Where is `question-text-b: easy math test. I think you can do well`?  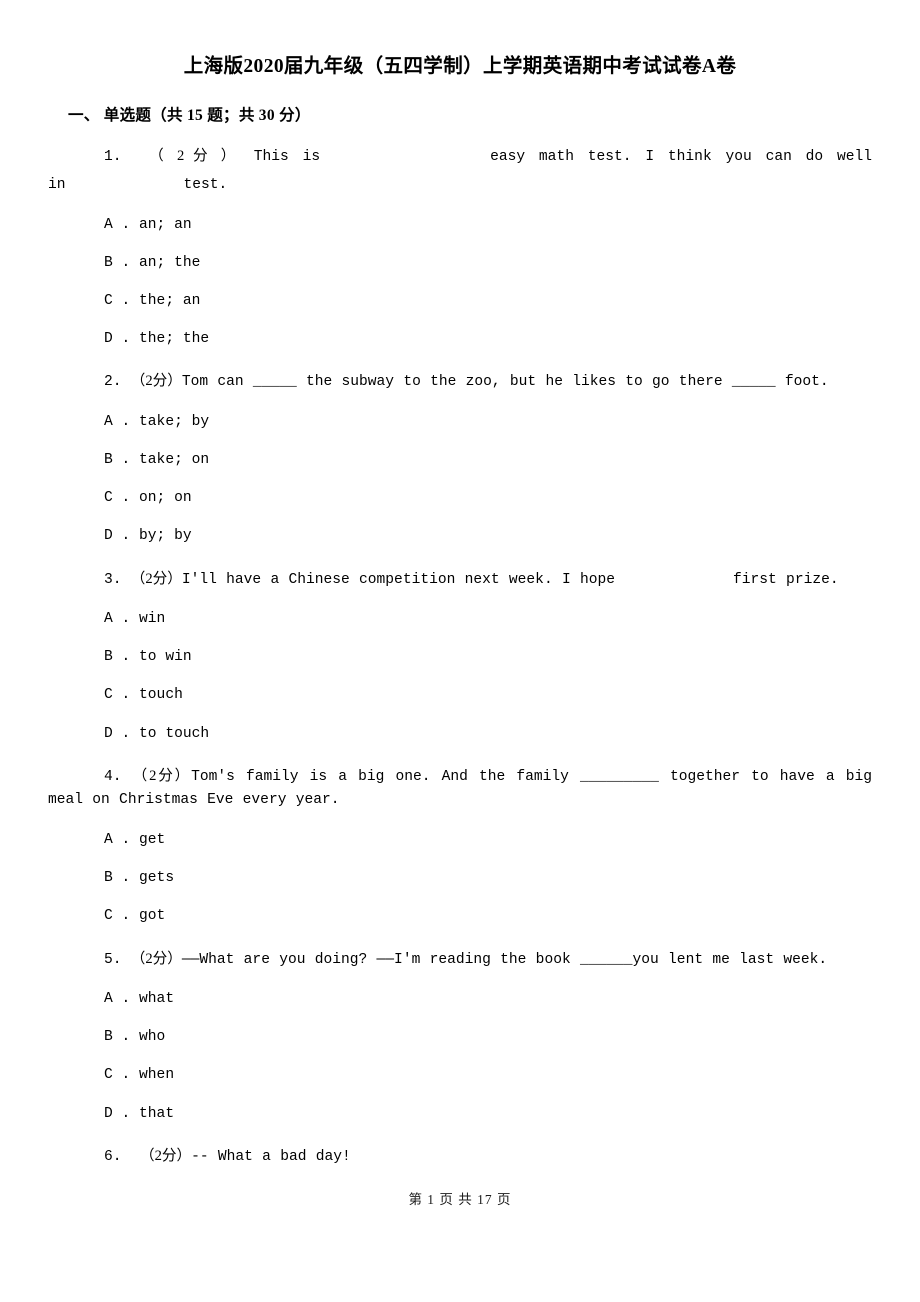 question-text-b: easy math test. I think you can do well is located at coordinates (681, 157).